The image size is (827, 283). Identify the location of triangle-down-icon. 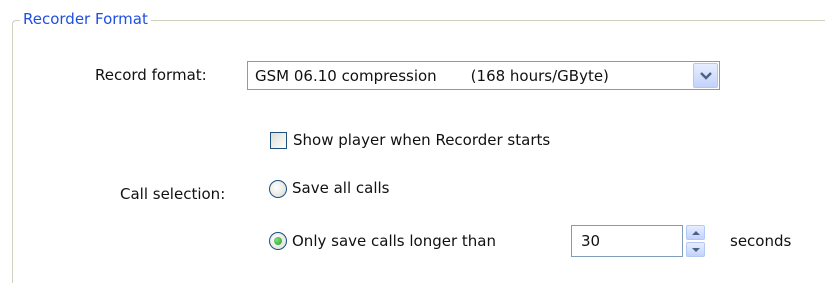
(696, 250).